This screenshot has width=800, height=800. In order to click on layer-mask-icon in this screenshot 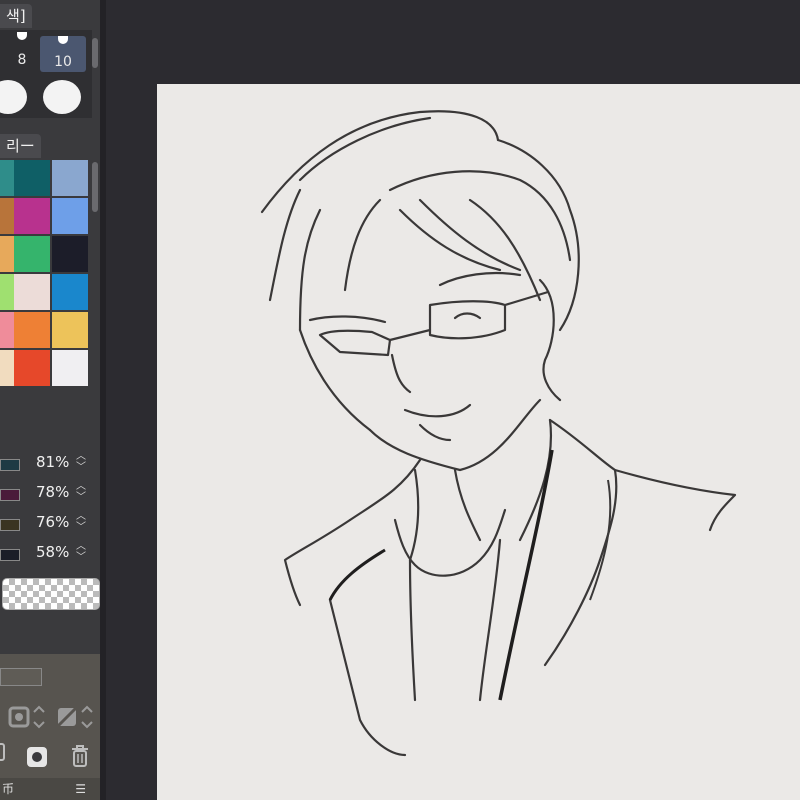, I will do `click(37, 760)`.